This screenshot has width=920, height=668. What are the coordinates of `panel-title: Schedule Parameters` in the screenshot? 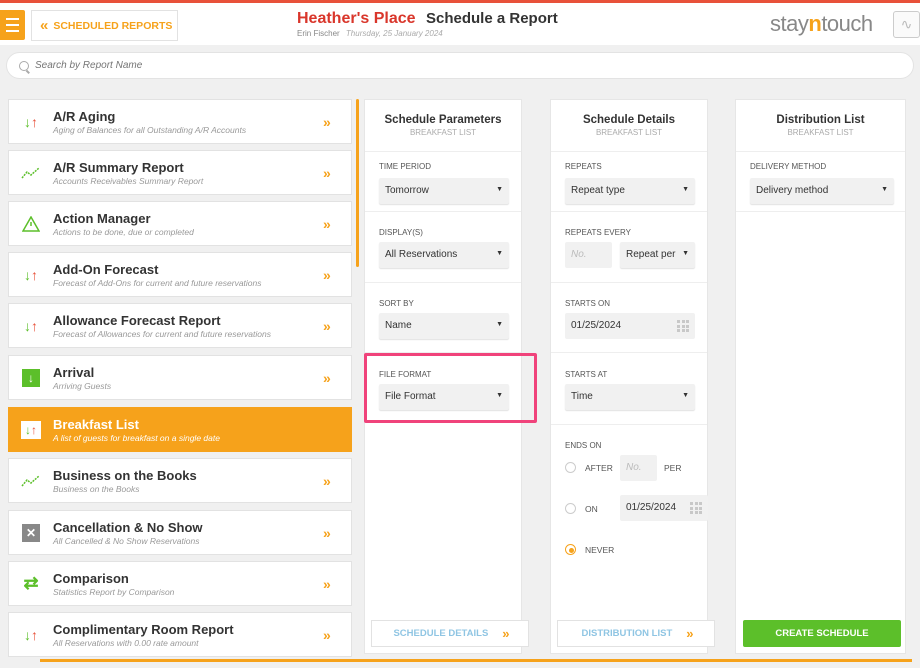 It's located at (443, 120).